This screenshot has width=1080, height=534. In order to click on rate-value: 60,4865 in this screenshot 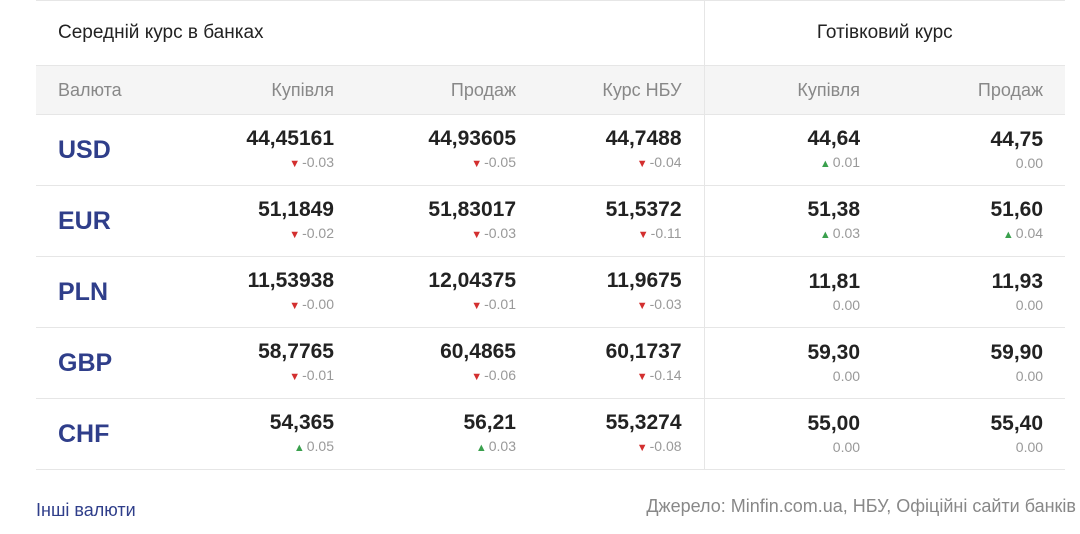, I will do `click(478, 351)`.